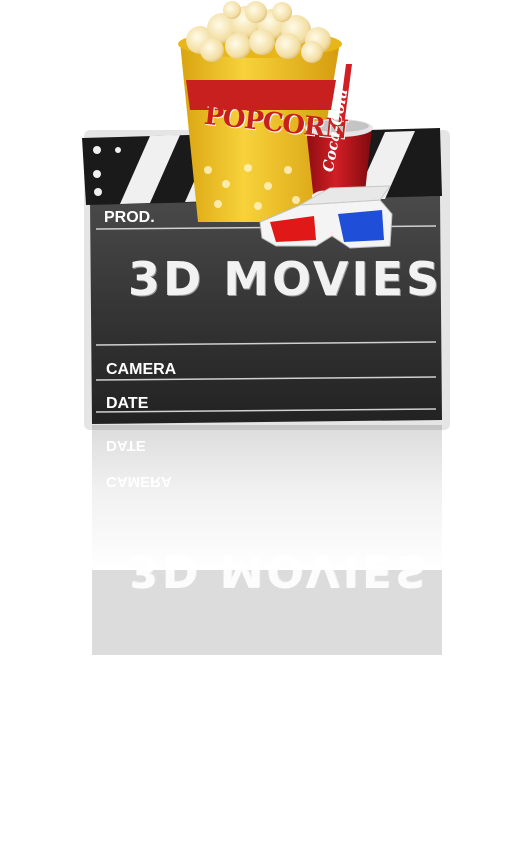 The image size is (507, 850). What do you see at coordinates (129, 217) in the screenshot?
I see `prod-label: PROD.` at bounding box center [129, 217].